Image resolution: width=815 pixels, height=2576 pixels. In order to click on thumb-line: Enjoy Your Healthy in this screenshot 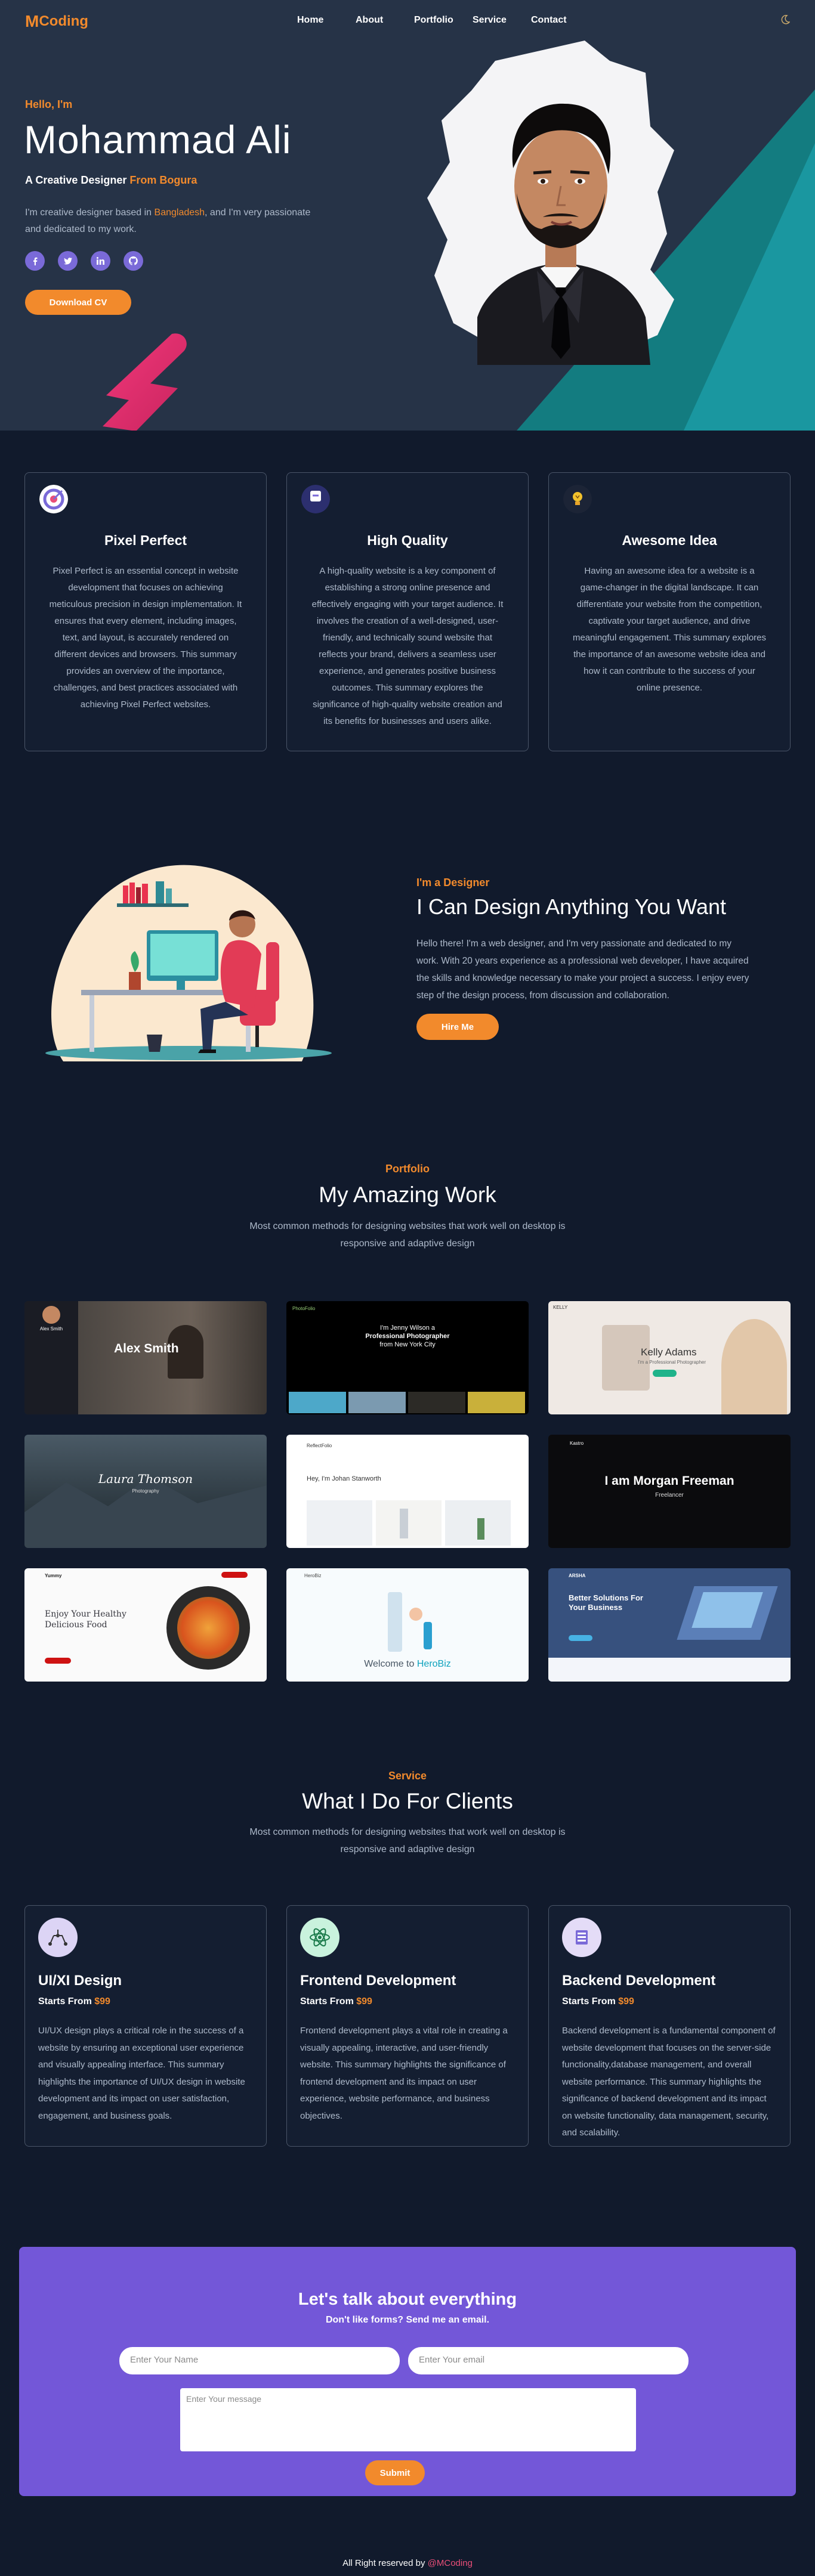, I will do `click(85, 1614)`.